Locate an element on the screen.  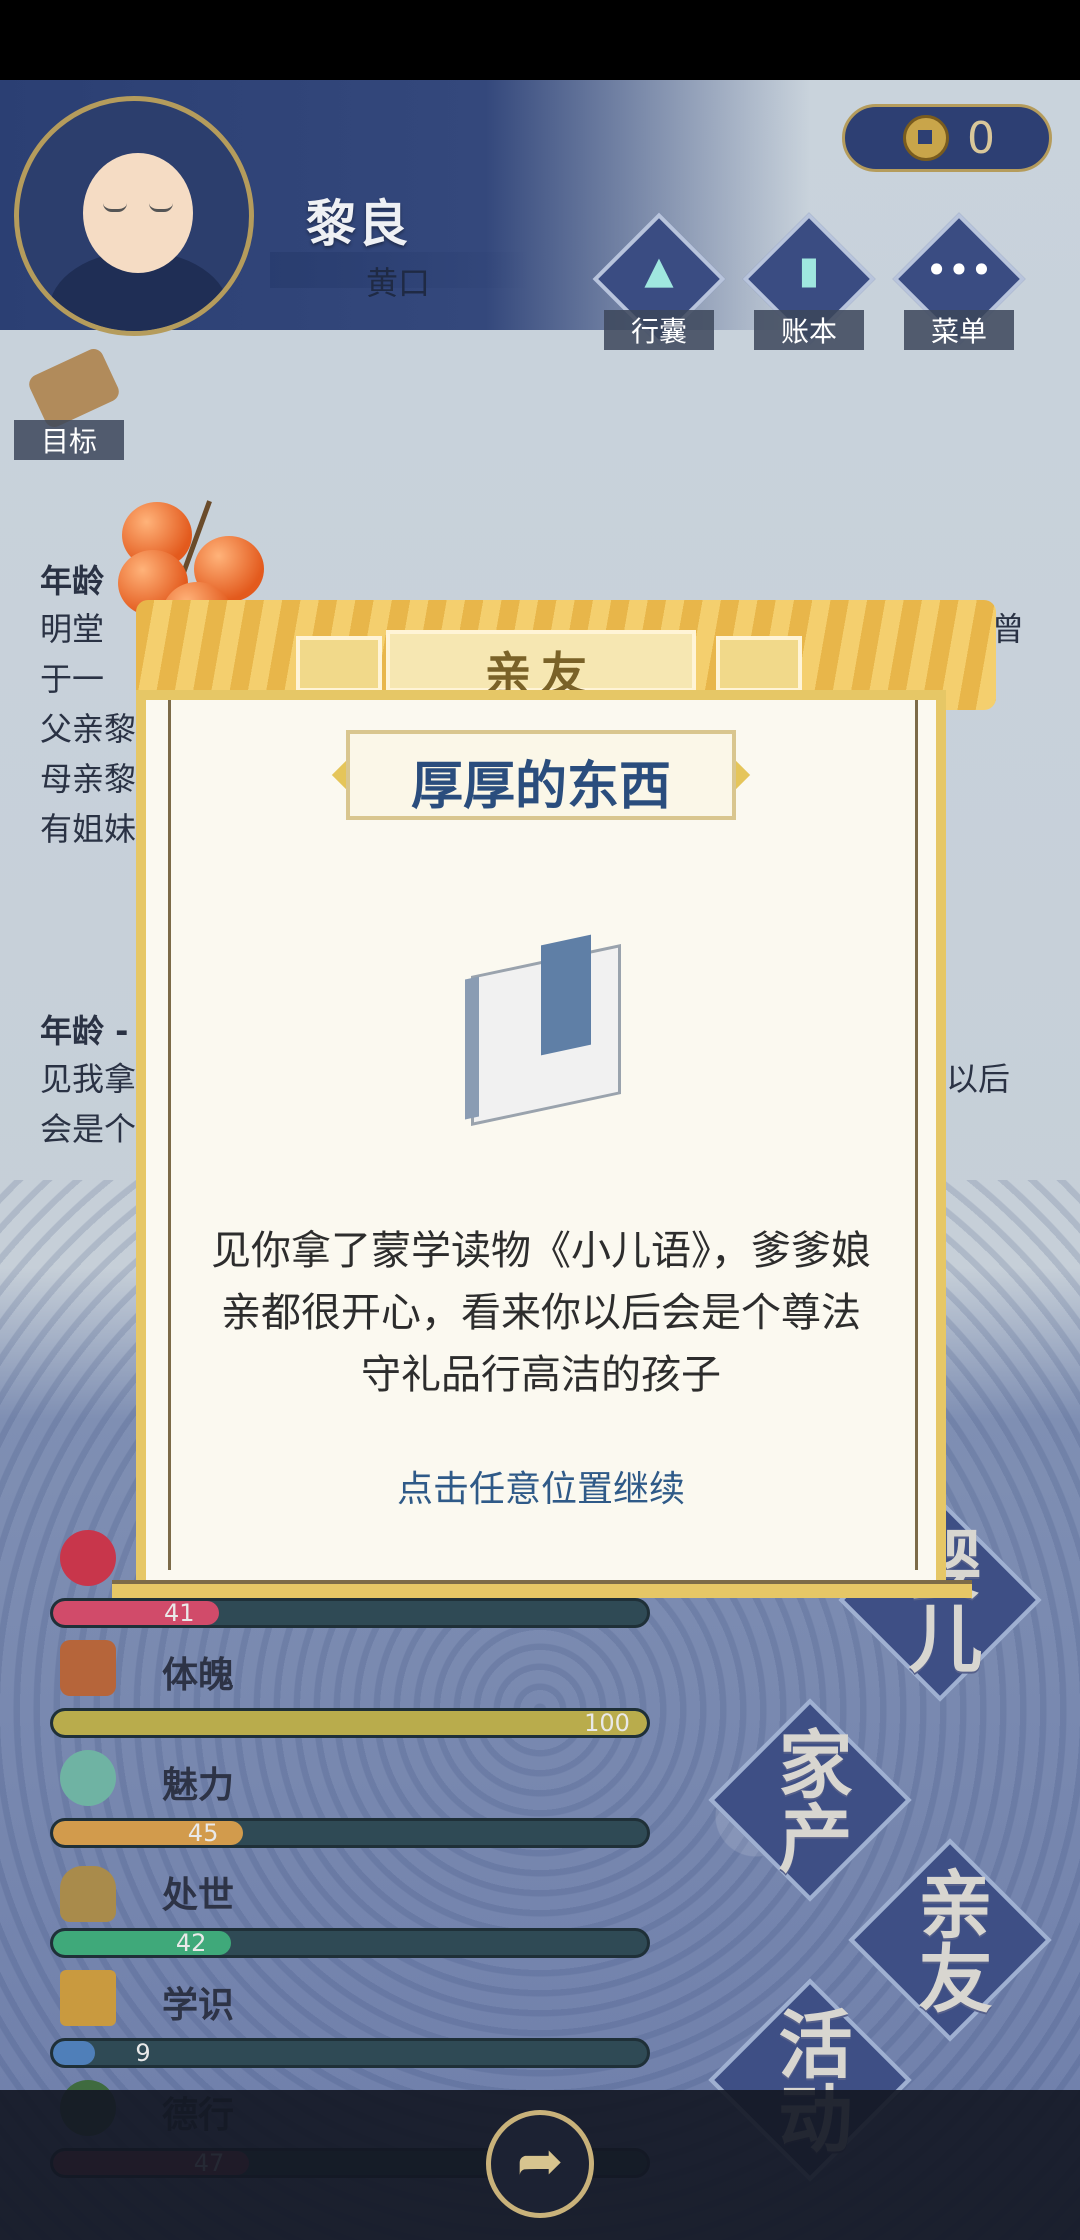
modal-title-plate: 亲友 is located at coordinates (541, 665).